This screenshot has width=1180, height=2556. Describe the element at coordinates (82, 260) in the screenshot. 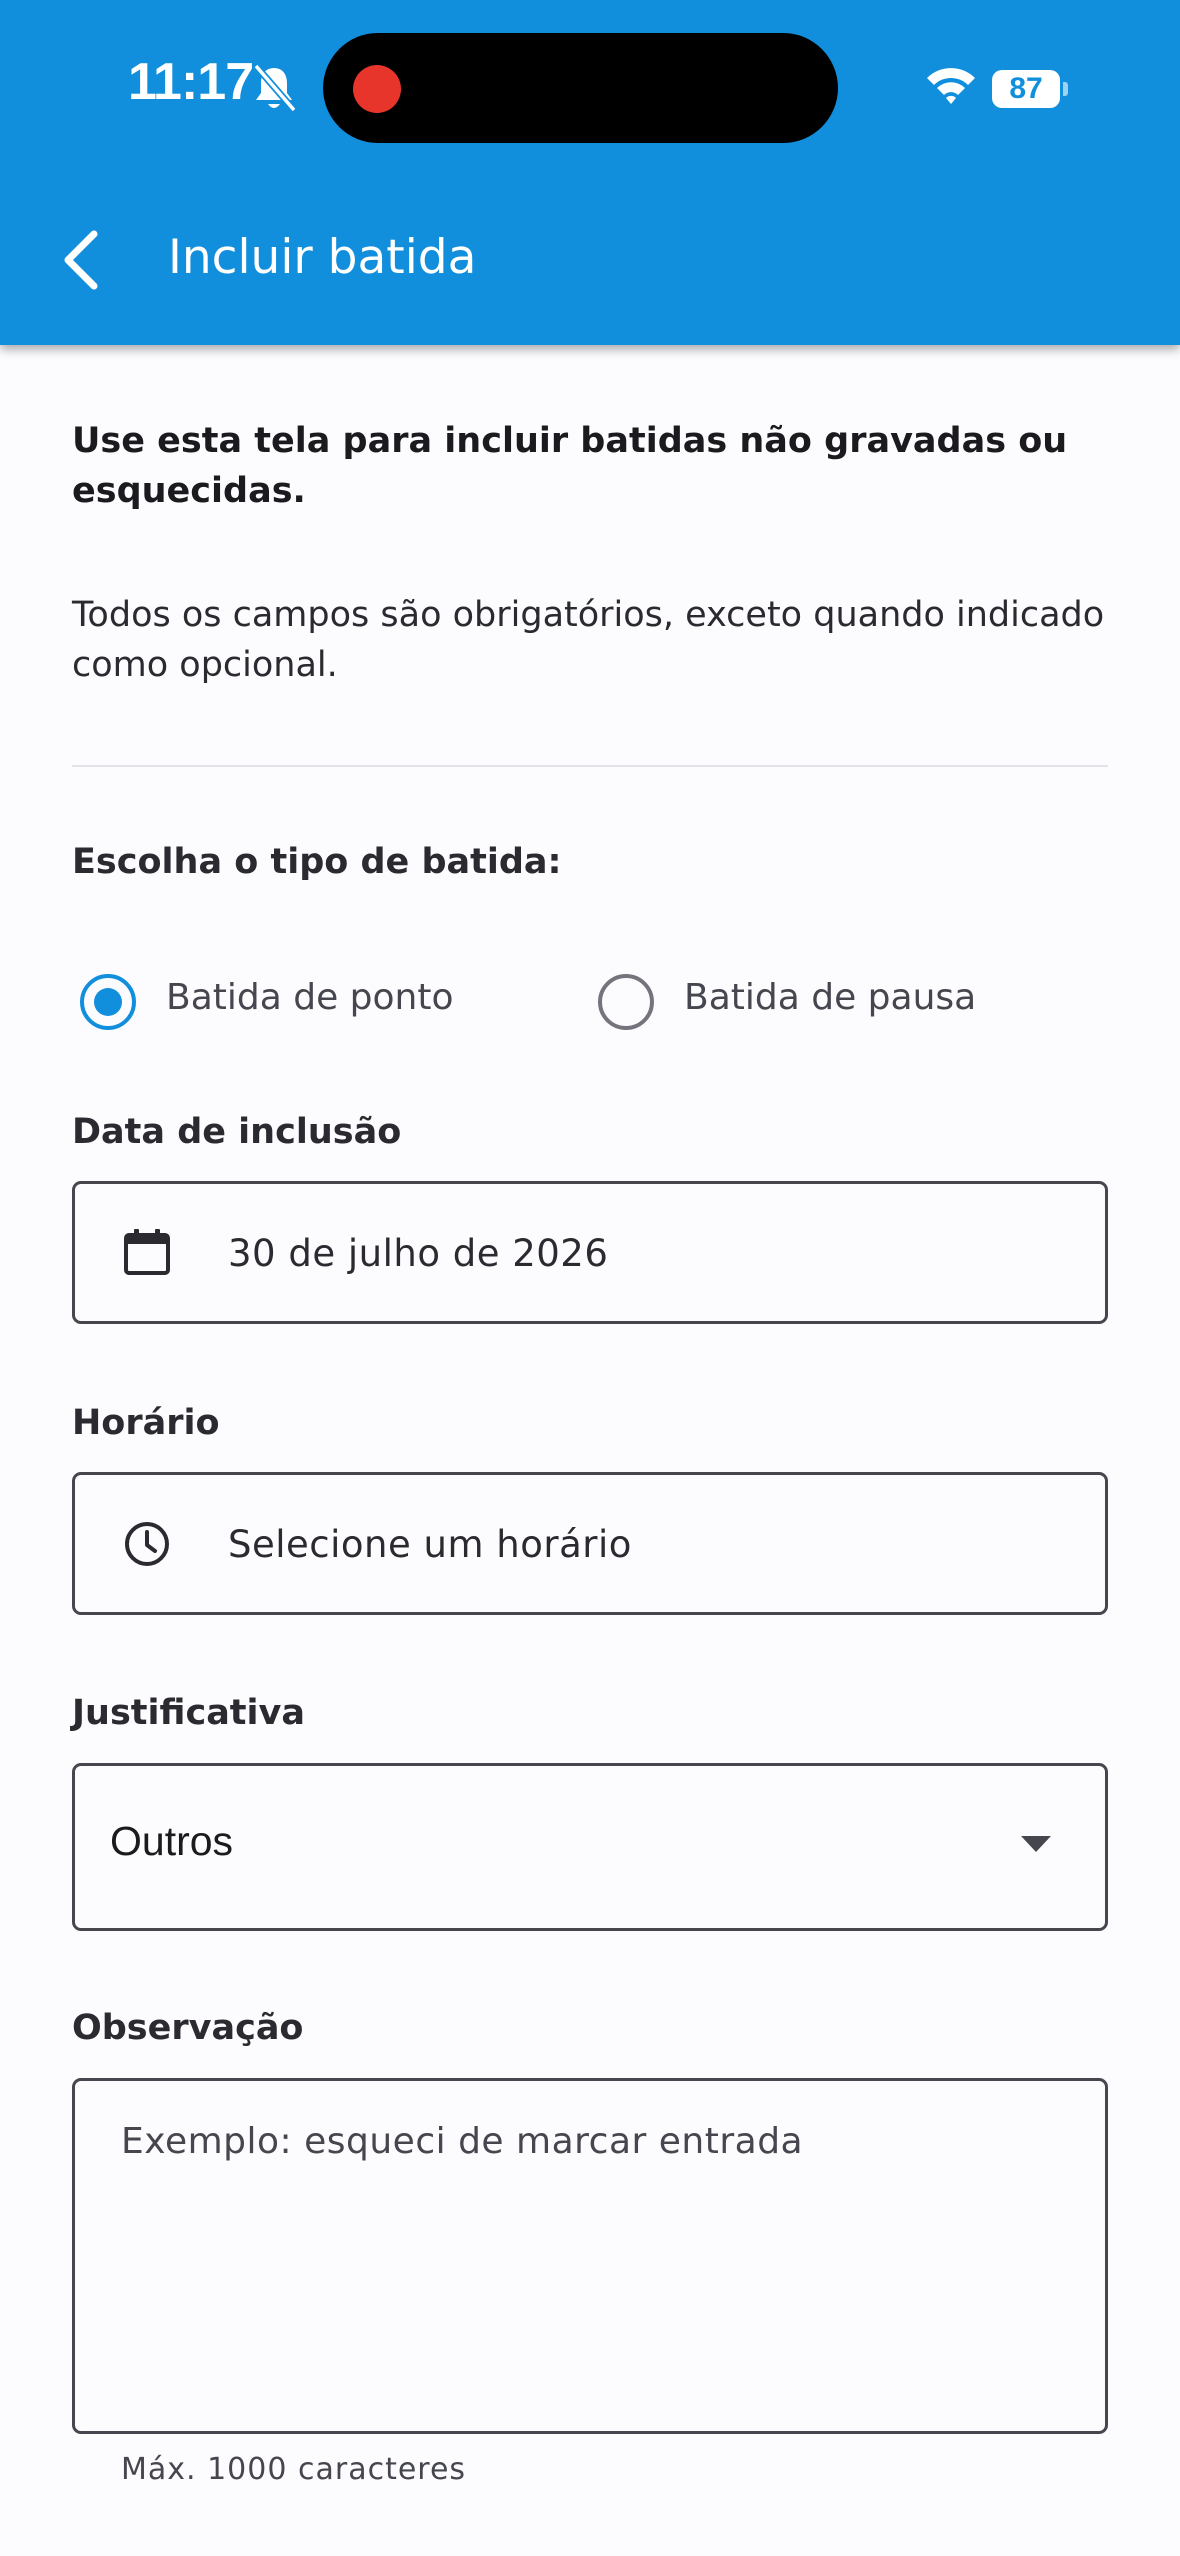

I see `chevron-left-icon` at that location.